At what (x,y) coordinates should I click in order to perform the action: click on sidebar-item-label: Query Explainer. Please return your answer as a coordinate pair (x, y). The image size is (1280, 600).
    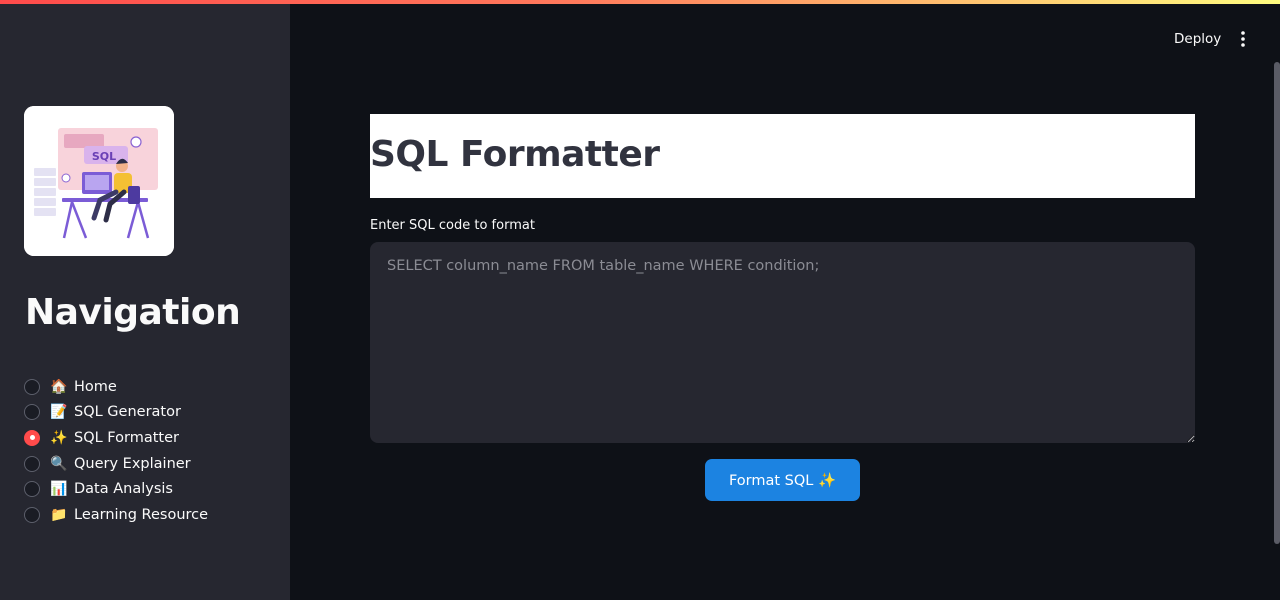
    Looking at the image, I should click on (132, 463).